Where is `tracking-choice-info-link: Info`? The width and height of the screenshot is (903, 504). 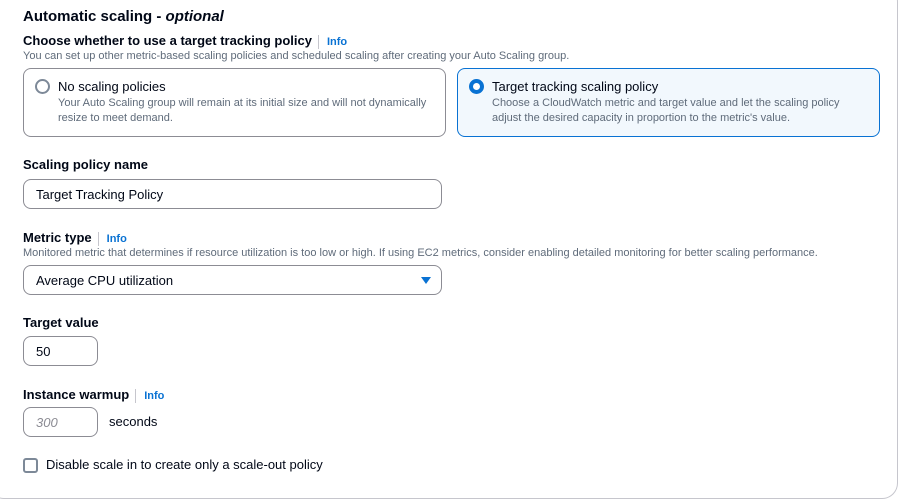 tracking-choice-info-link: Info is located at coordinates (332, 42).